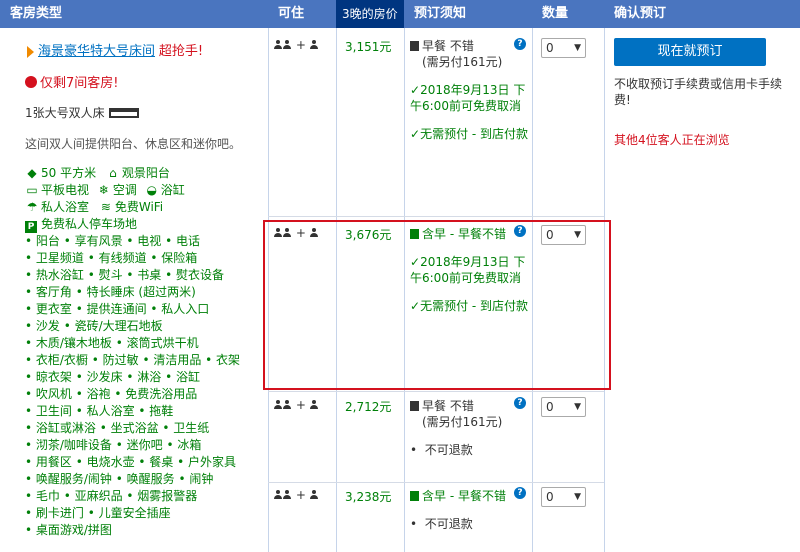  I want to click on facility-row: P 免费私人停车场地, so click(141, 224).